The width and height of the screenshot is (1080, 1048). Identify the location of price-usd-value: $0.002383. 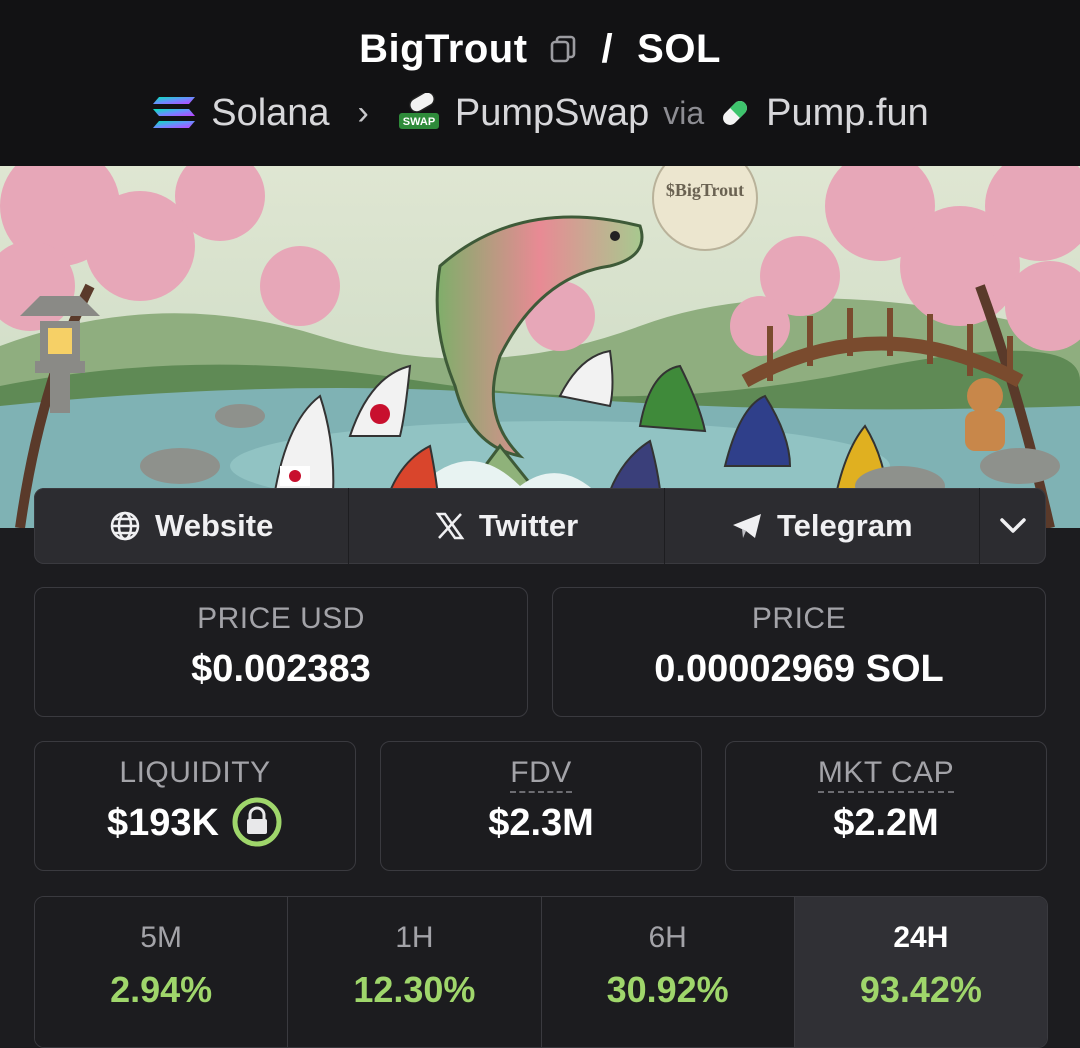
(281, 669).